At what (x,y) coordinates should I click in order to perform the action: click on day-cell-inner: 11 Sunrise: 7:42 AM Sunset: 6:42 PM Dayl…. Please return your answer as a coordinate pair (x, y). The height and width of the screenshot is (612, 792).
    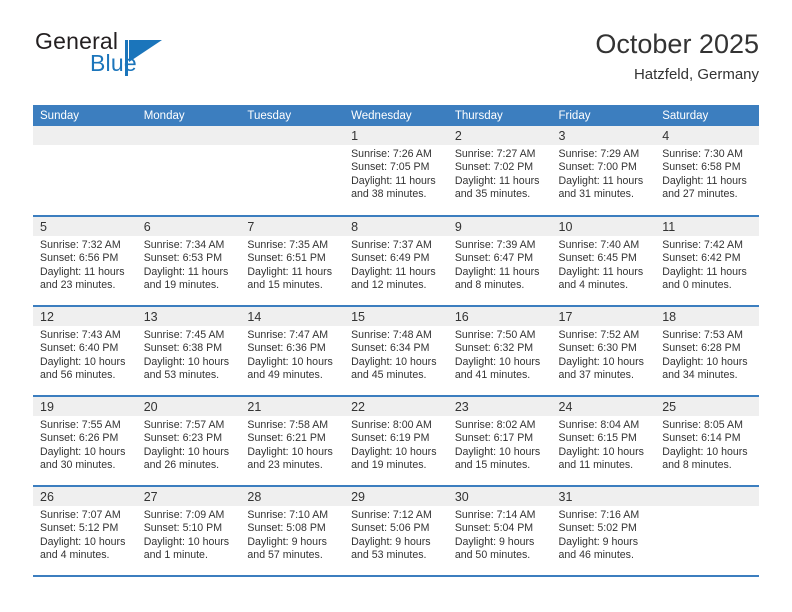
    Looking at the image, I should click on (707, 261).